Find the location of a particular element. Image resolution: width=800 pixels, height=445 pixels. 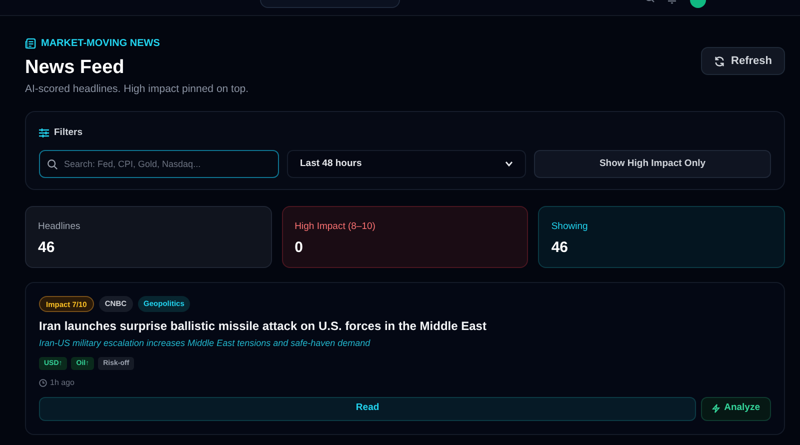

page-subtitle: AI-scored headlines. High impact pinned on top. is located at coordinates (137, 89).